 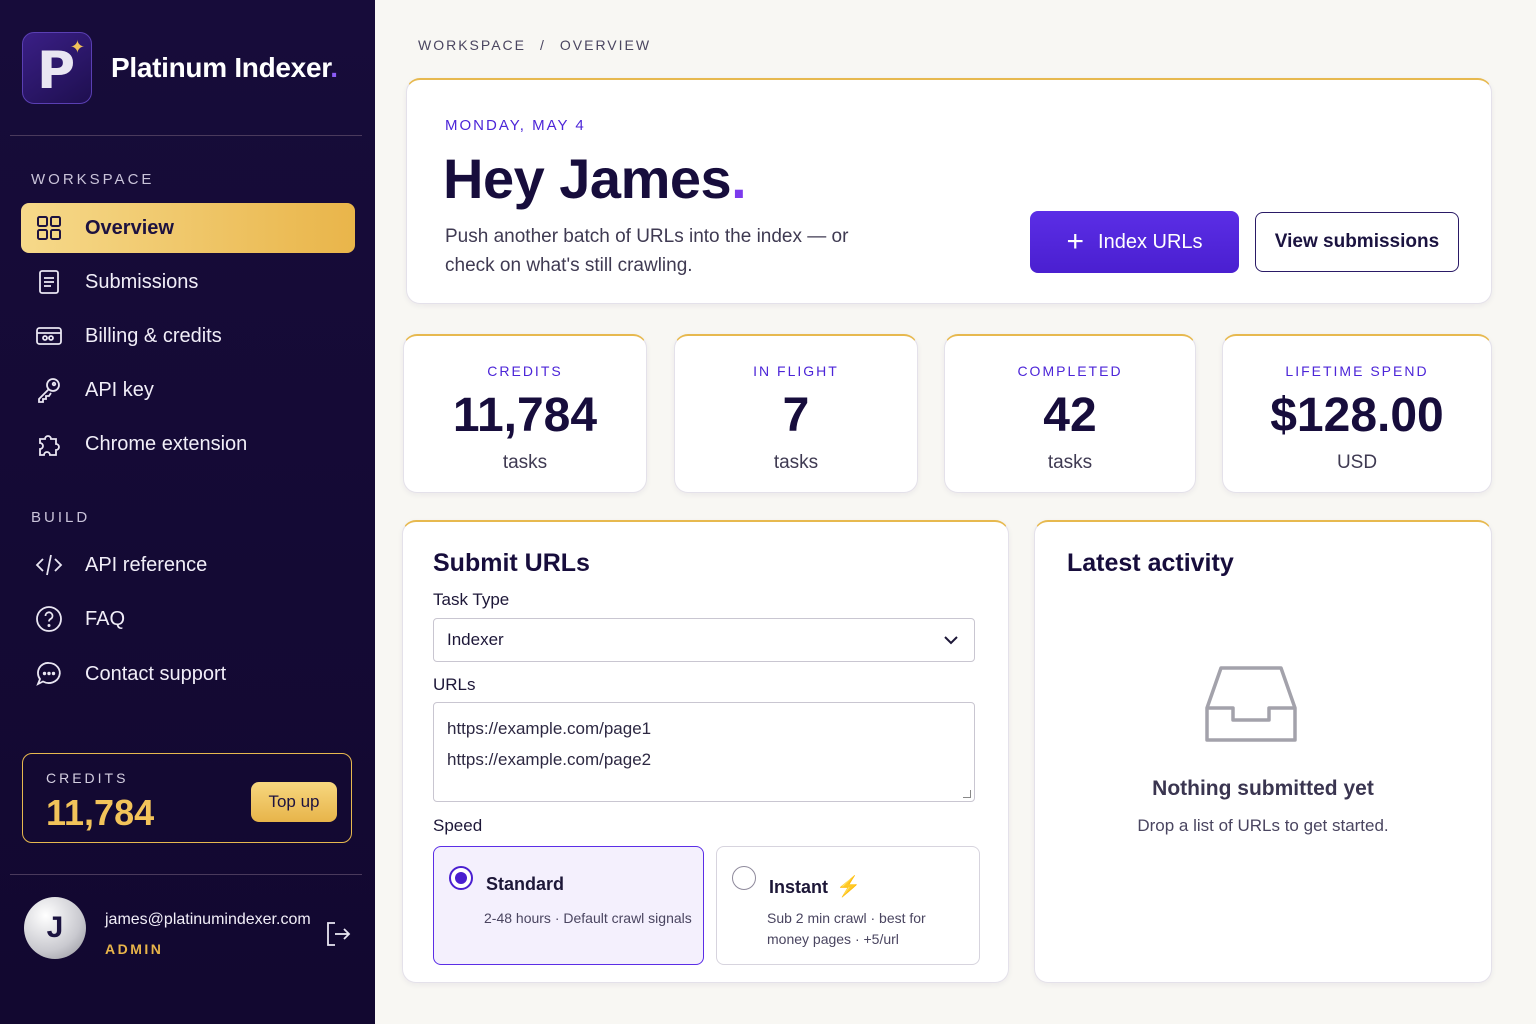 What do you see at coordinates (338, 934) in the screenshot?
I see `logout-icon` at bounding box center [338, 934].